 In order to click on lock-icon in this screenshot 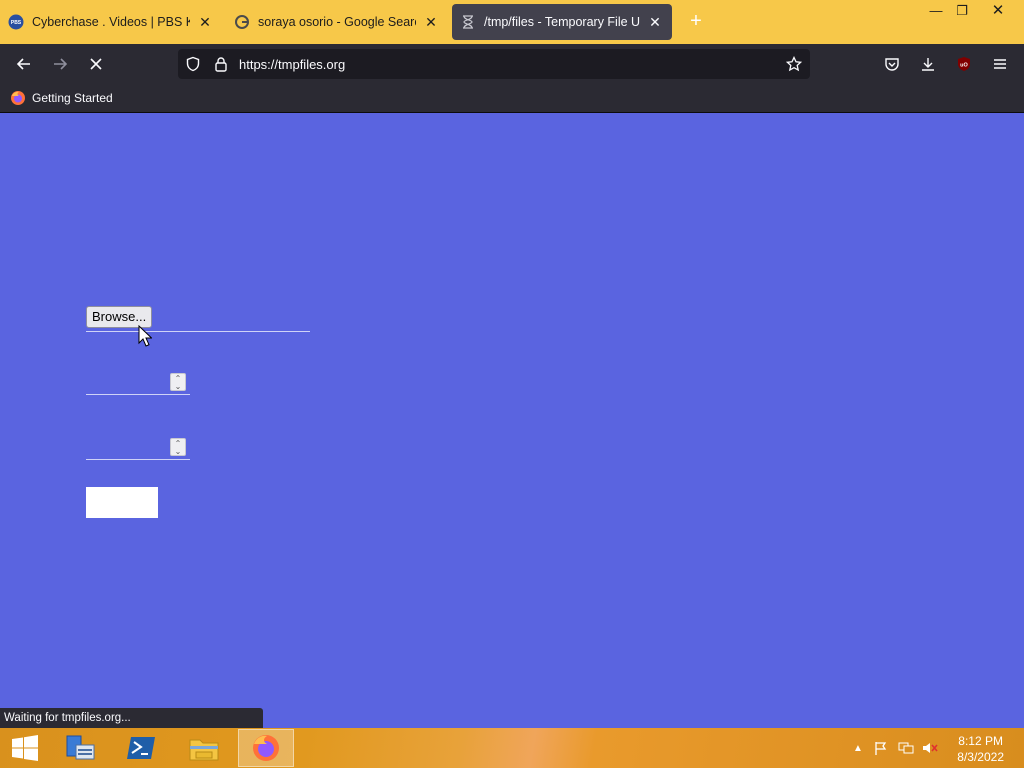, I will do `click(221, 64)`.